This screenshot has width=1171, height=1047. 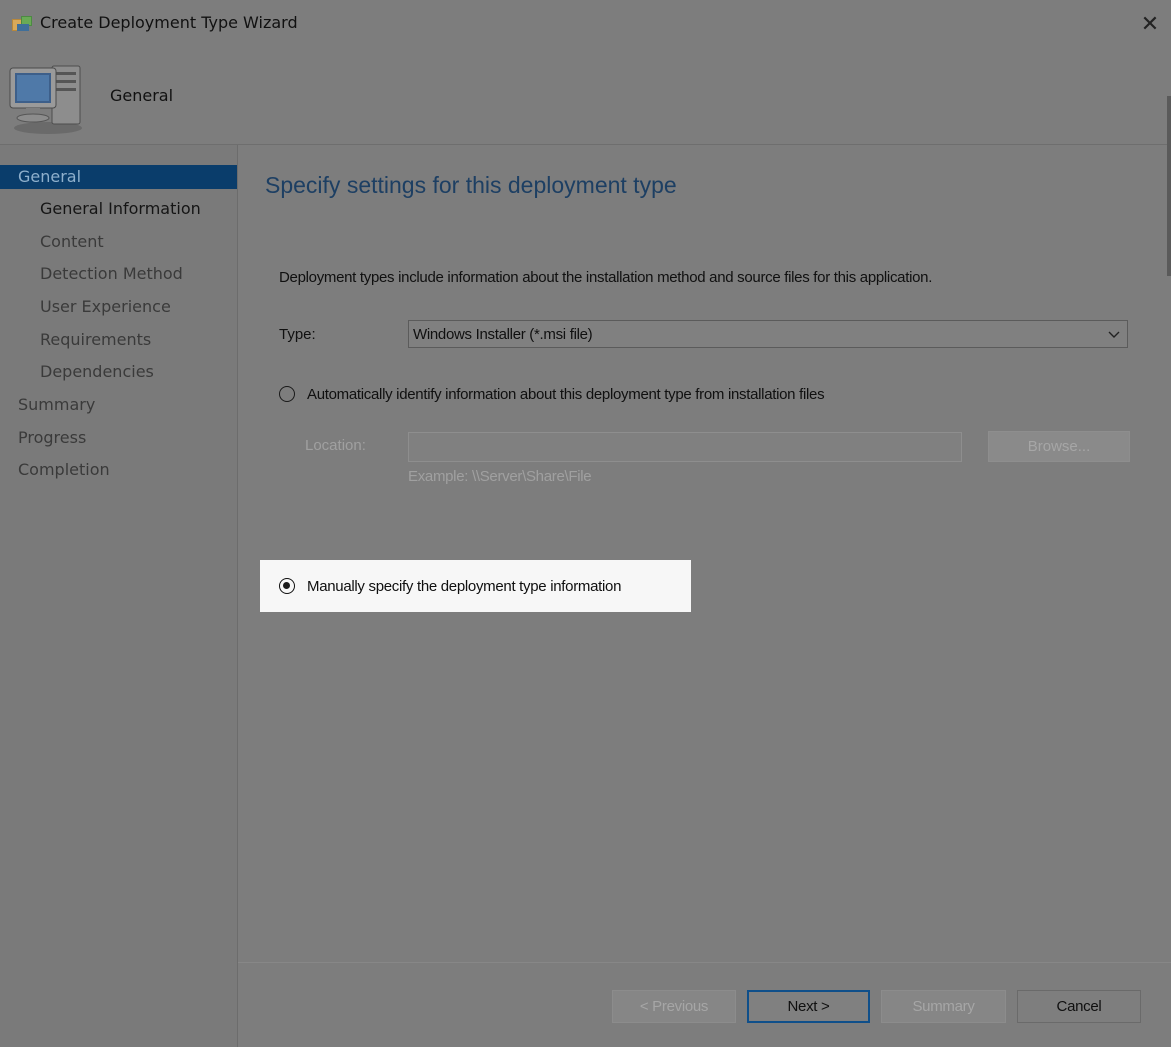 What do you see at coordinates (47, 405) in the screenshot?
I see `sidebar-item-summary: Summary` at bounding box center [47, 405].